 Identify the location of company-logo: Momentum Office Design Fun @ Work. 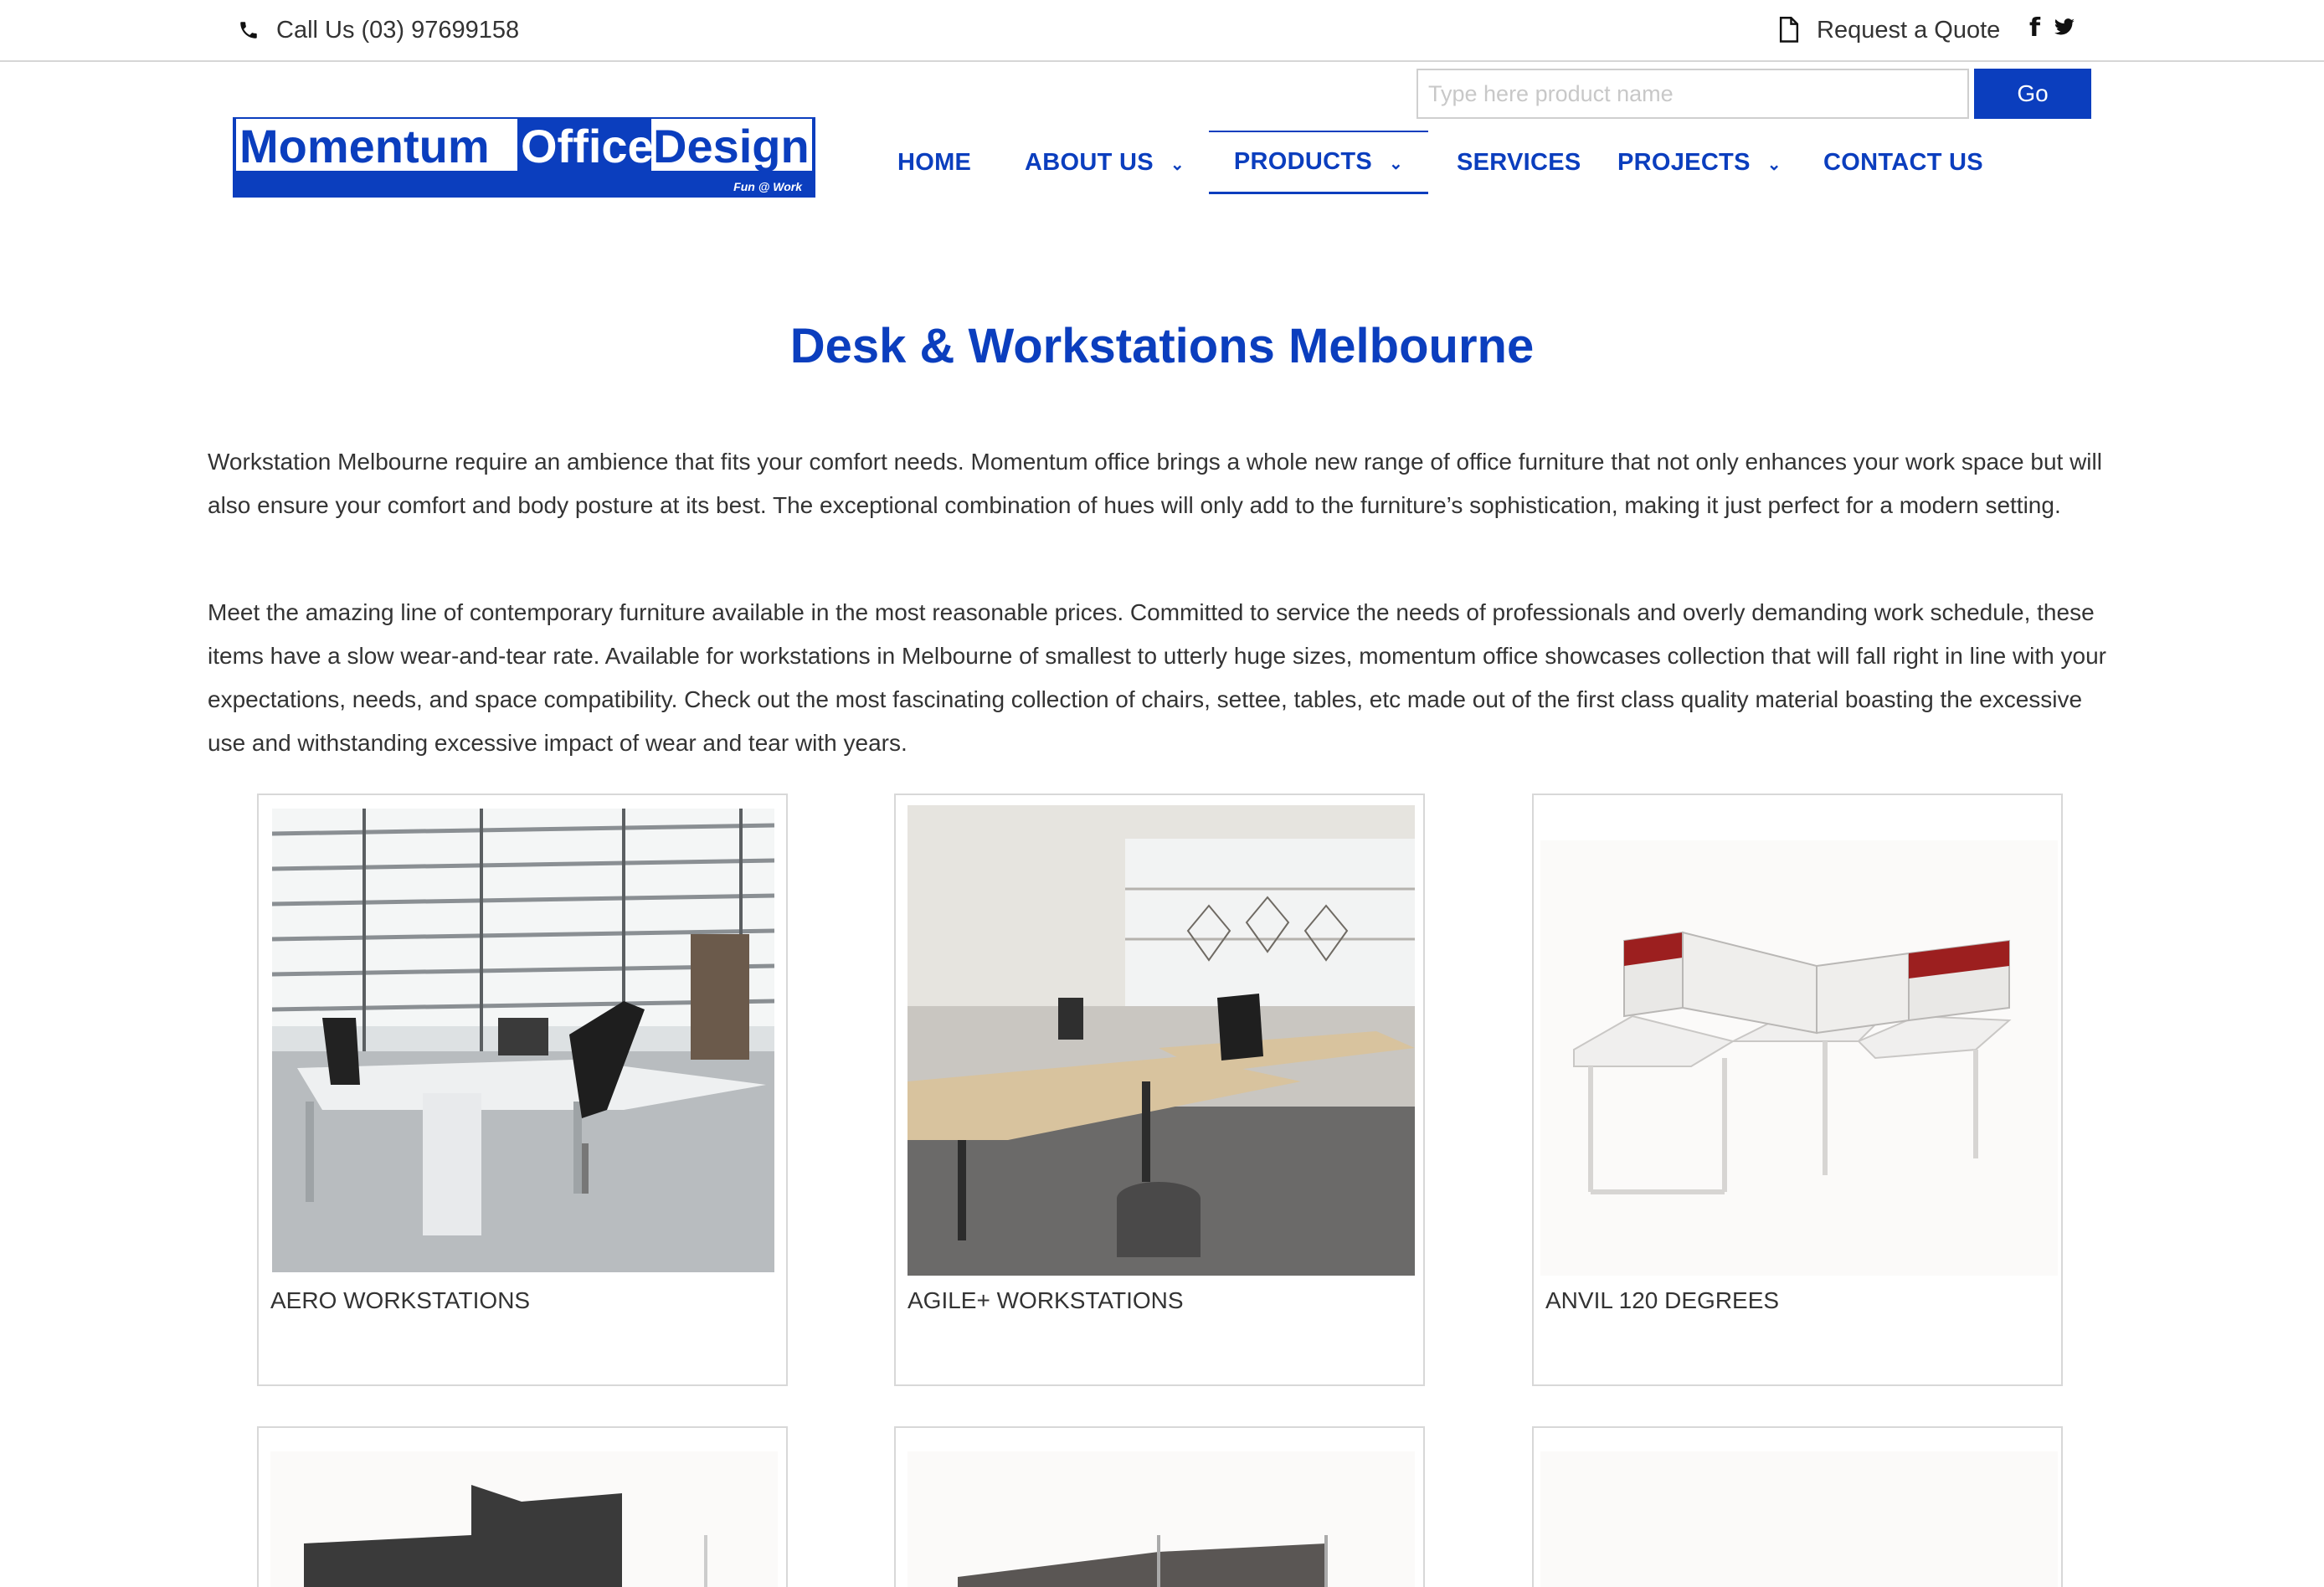
(524, 154).